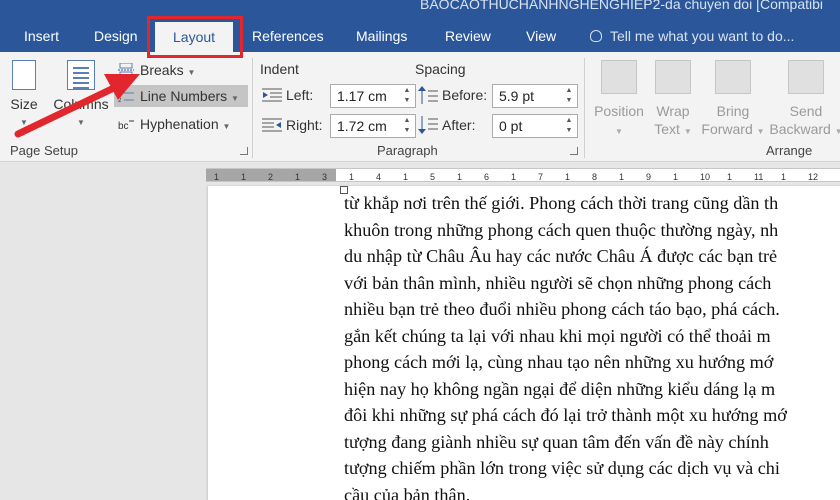 Image resolution: width=840 pixels, height=500 pixels. I want to click on columns-icon, so click(81, 75).